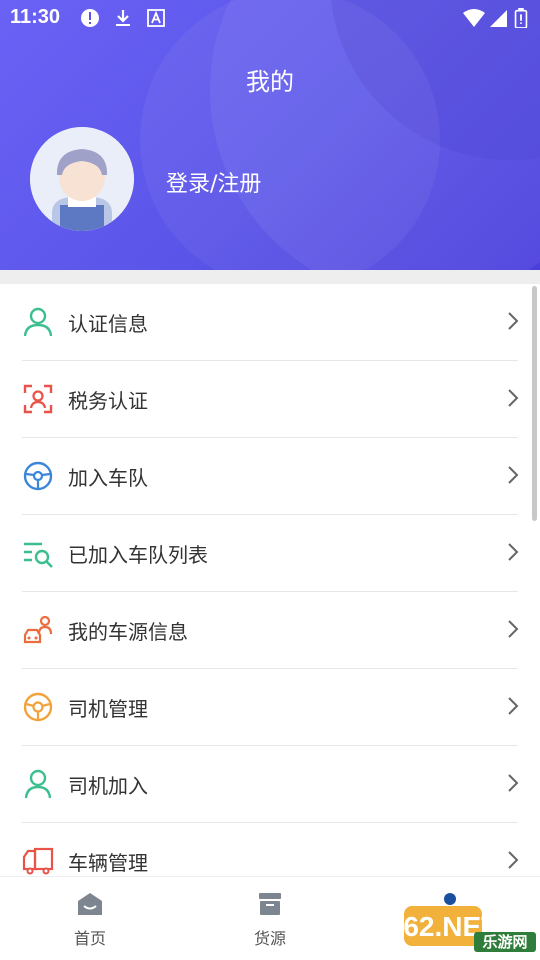  I want to click on menu-item-driver-join: 司机加入, so click(270, 784).